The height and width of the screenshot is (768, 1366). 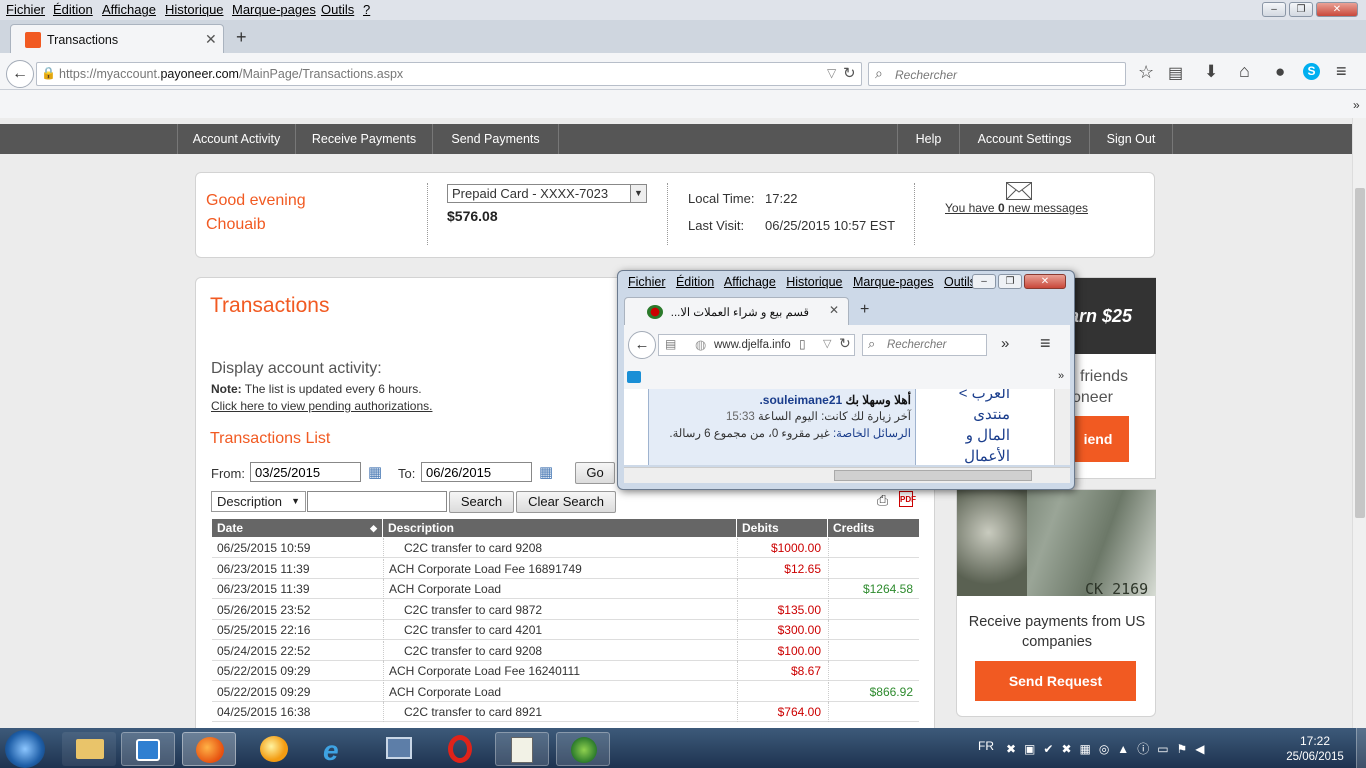 What do you see at coordinates (736, 311) in the screenshot?
I see `popup-tab: قسم بيع و شراء العملات الا... ✕` at bounding box center [736, 311].